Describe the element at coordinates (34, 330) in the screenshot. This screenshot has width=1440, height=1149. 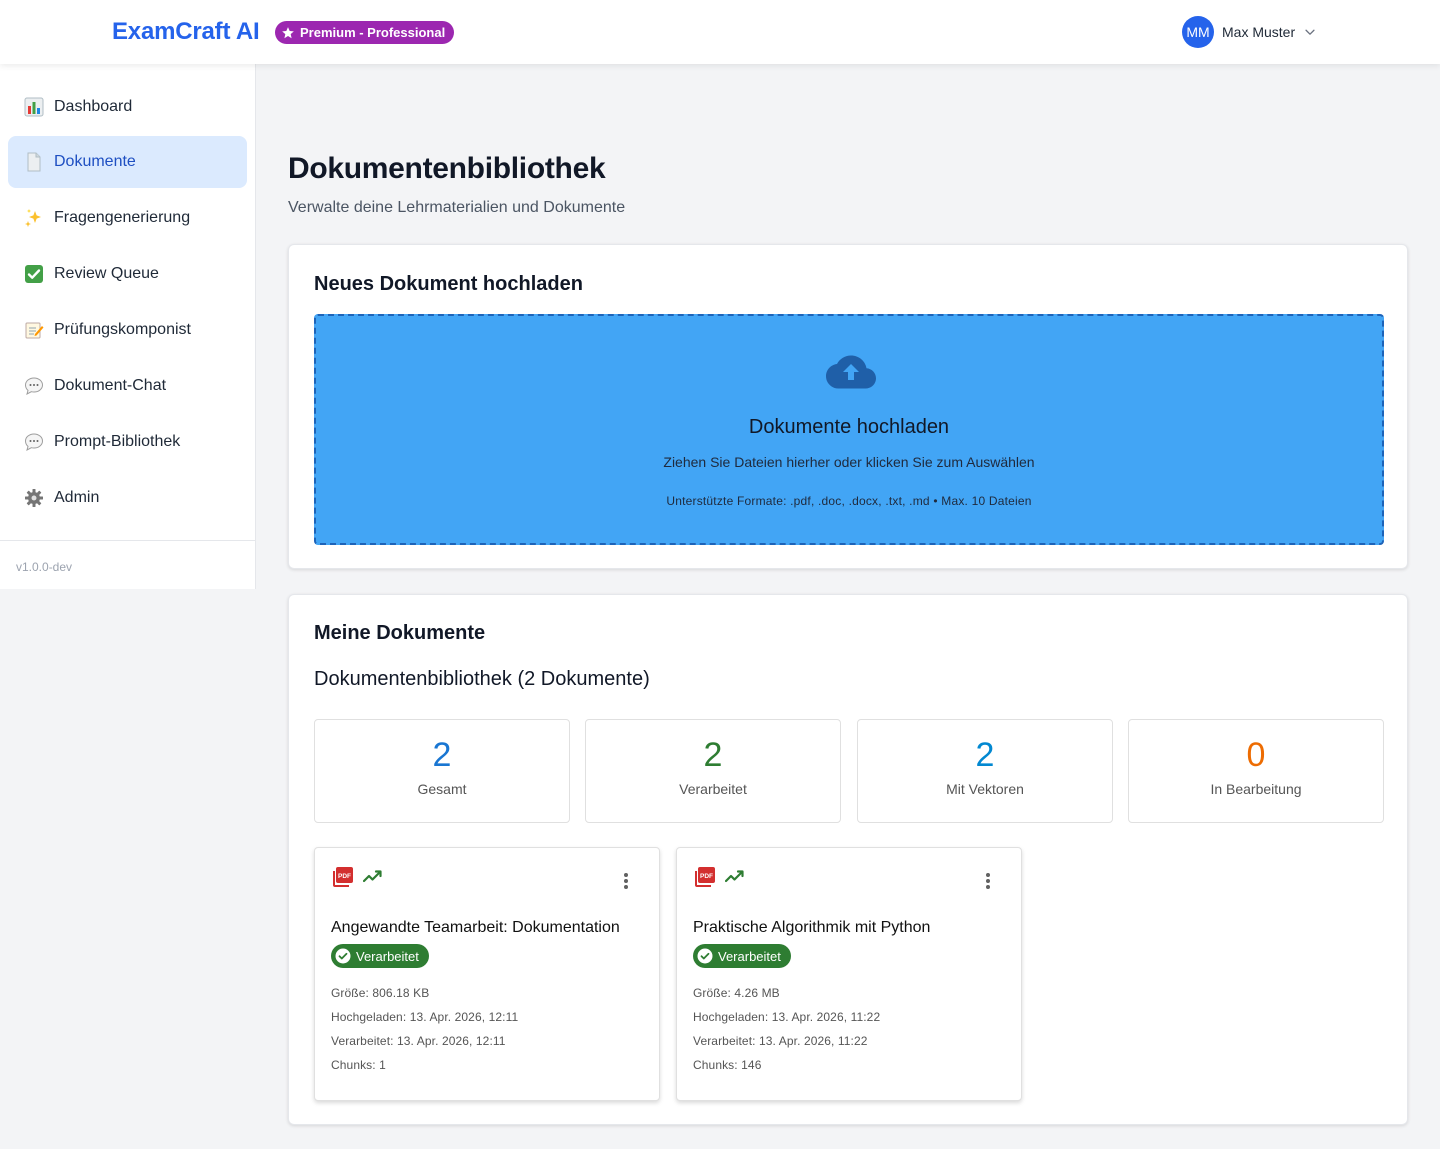
I see `memo-icon` at that location.